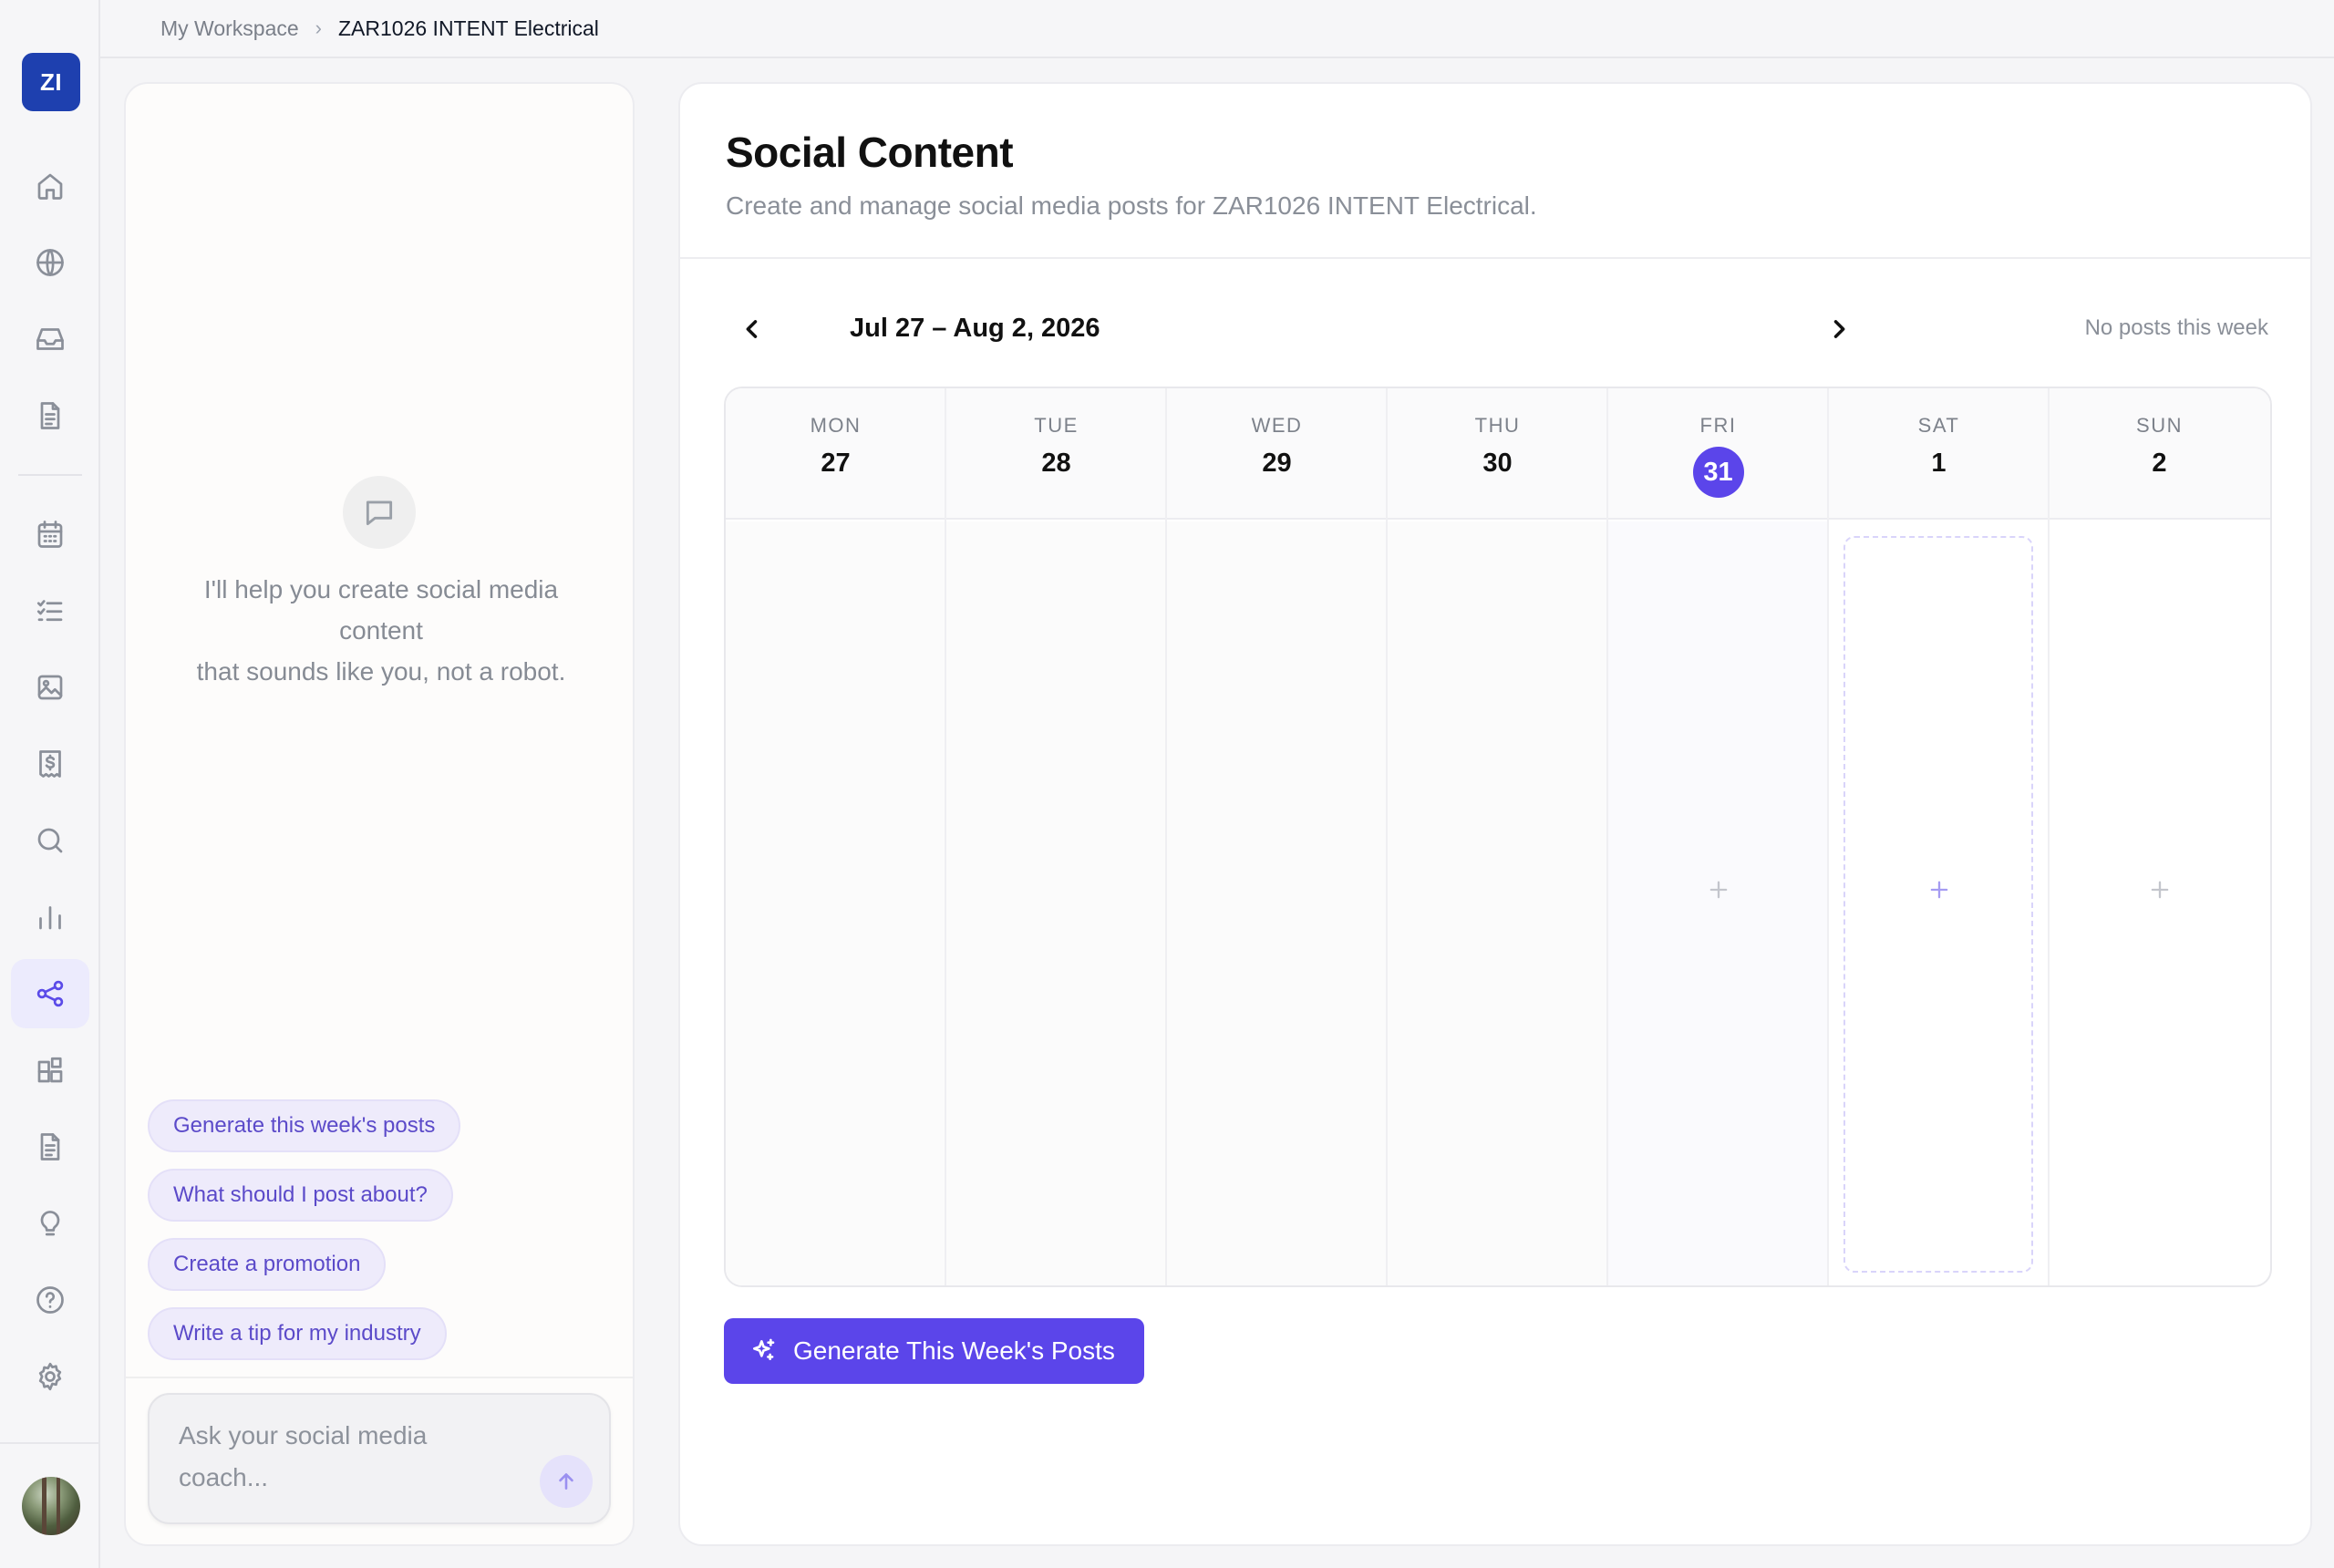 The width and height of the screenshot is (2334, 1568). I want to click on day-number: 1, so click(1939, 463).